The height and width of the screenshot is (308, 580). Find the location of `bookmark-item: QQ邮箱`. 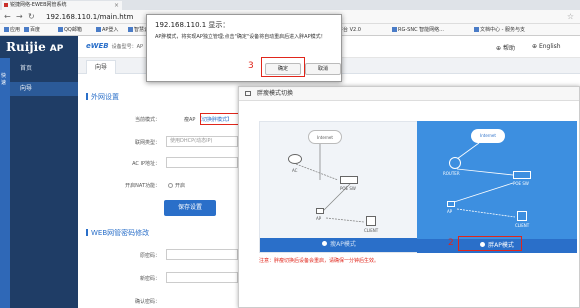

bookmark-item: QQ邮箱 is located at coordinates (70, 29).